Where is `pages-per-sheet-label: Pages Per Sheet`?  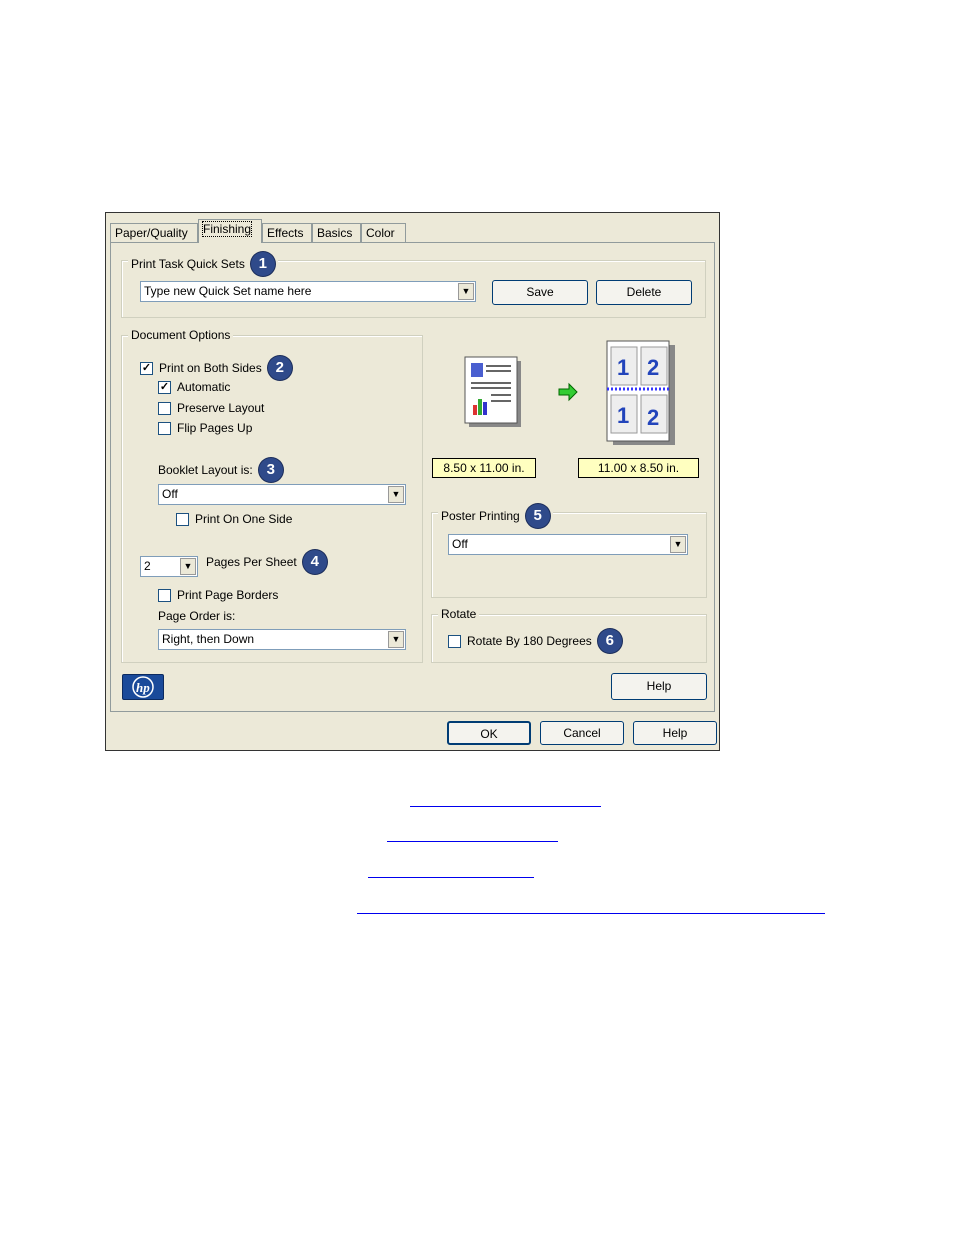 pages-per-sheet-label: Pages Per Sheet is located at coordinates (251, 562).